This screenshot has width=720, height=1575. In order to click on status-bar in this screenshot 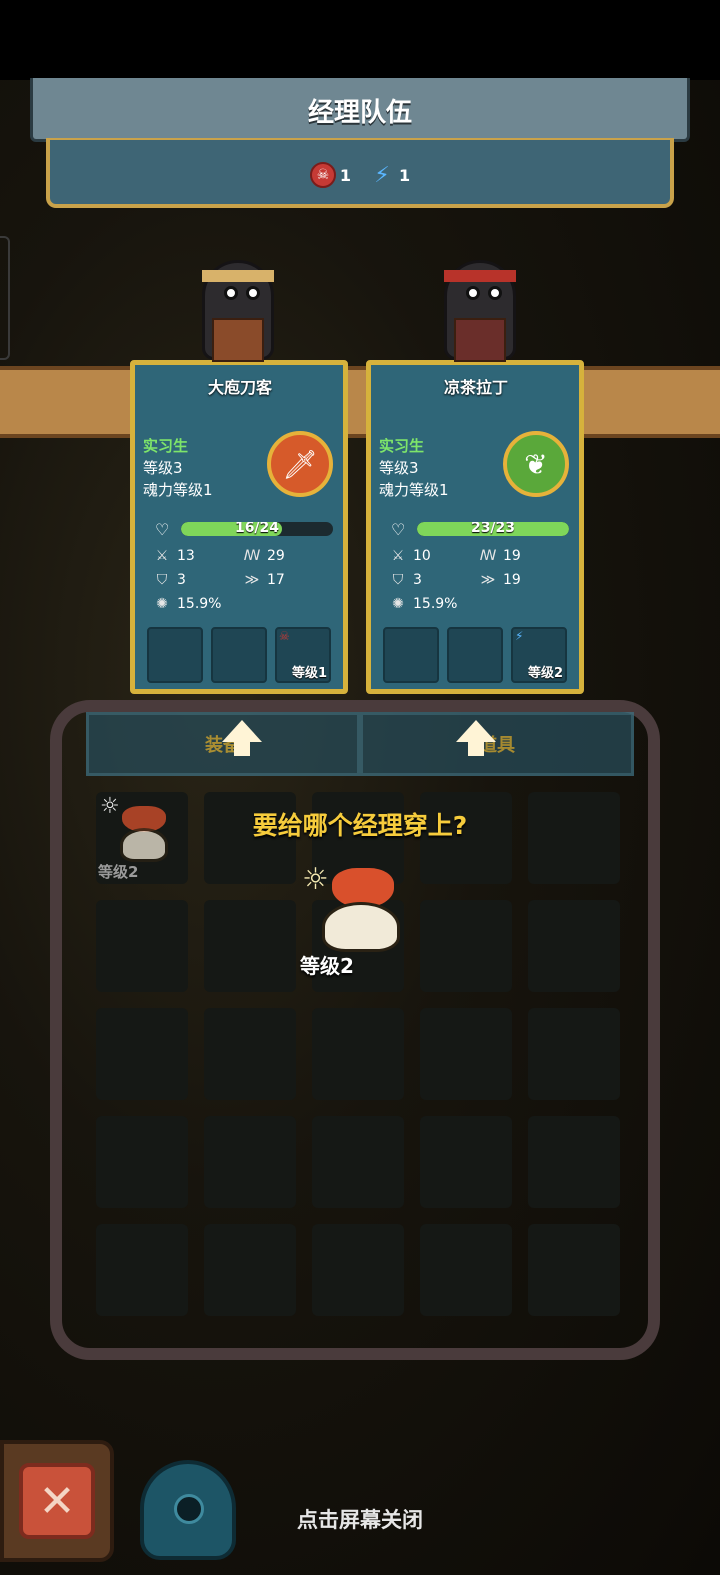, I will do `click(360, 40)`.